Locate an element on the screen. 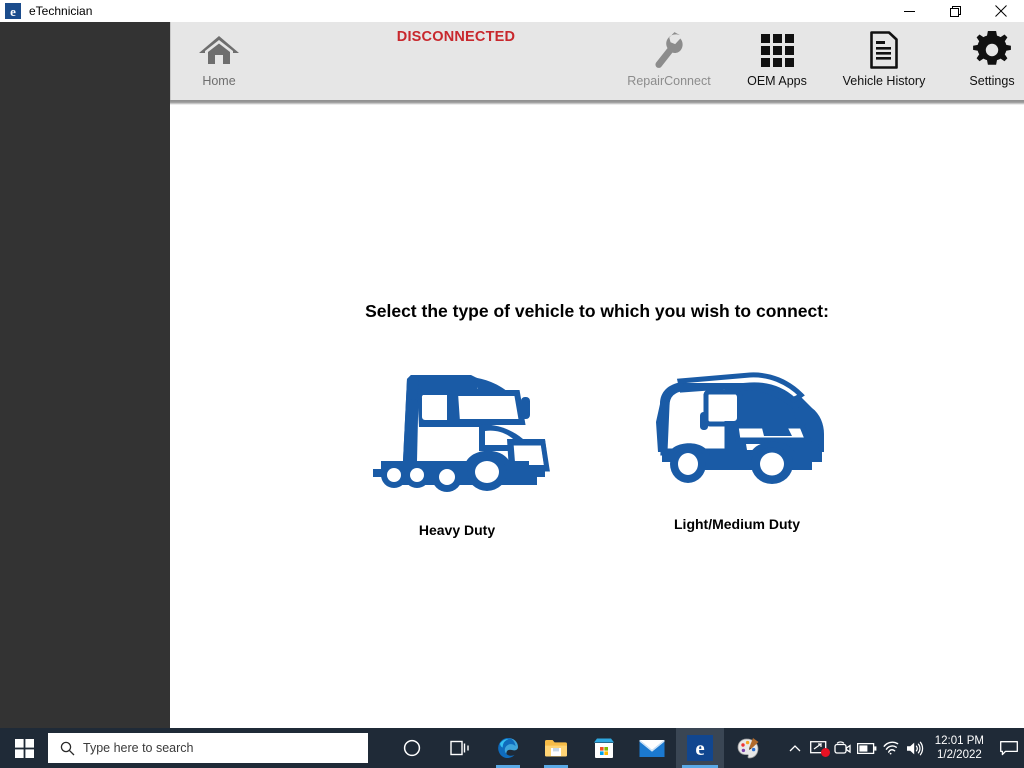 This screenshot has height=768, width=1024. notification-badge is located at coordinates (825, 752).